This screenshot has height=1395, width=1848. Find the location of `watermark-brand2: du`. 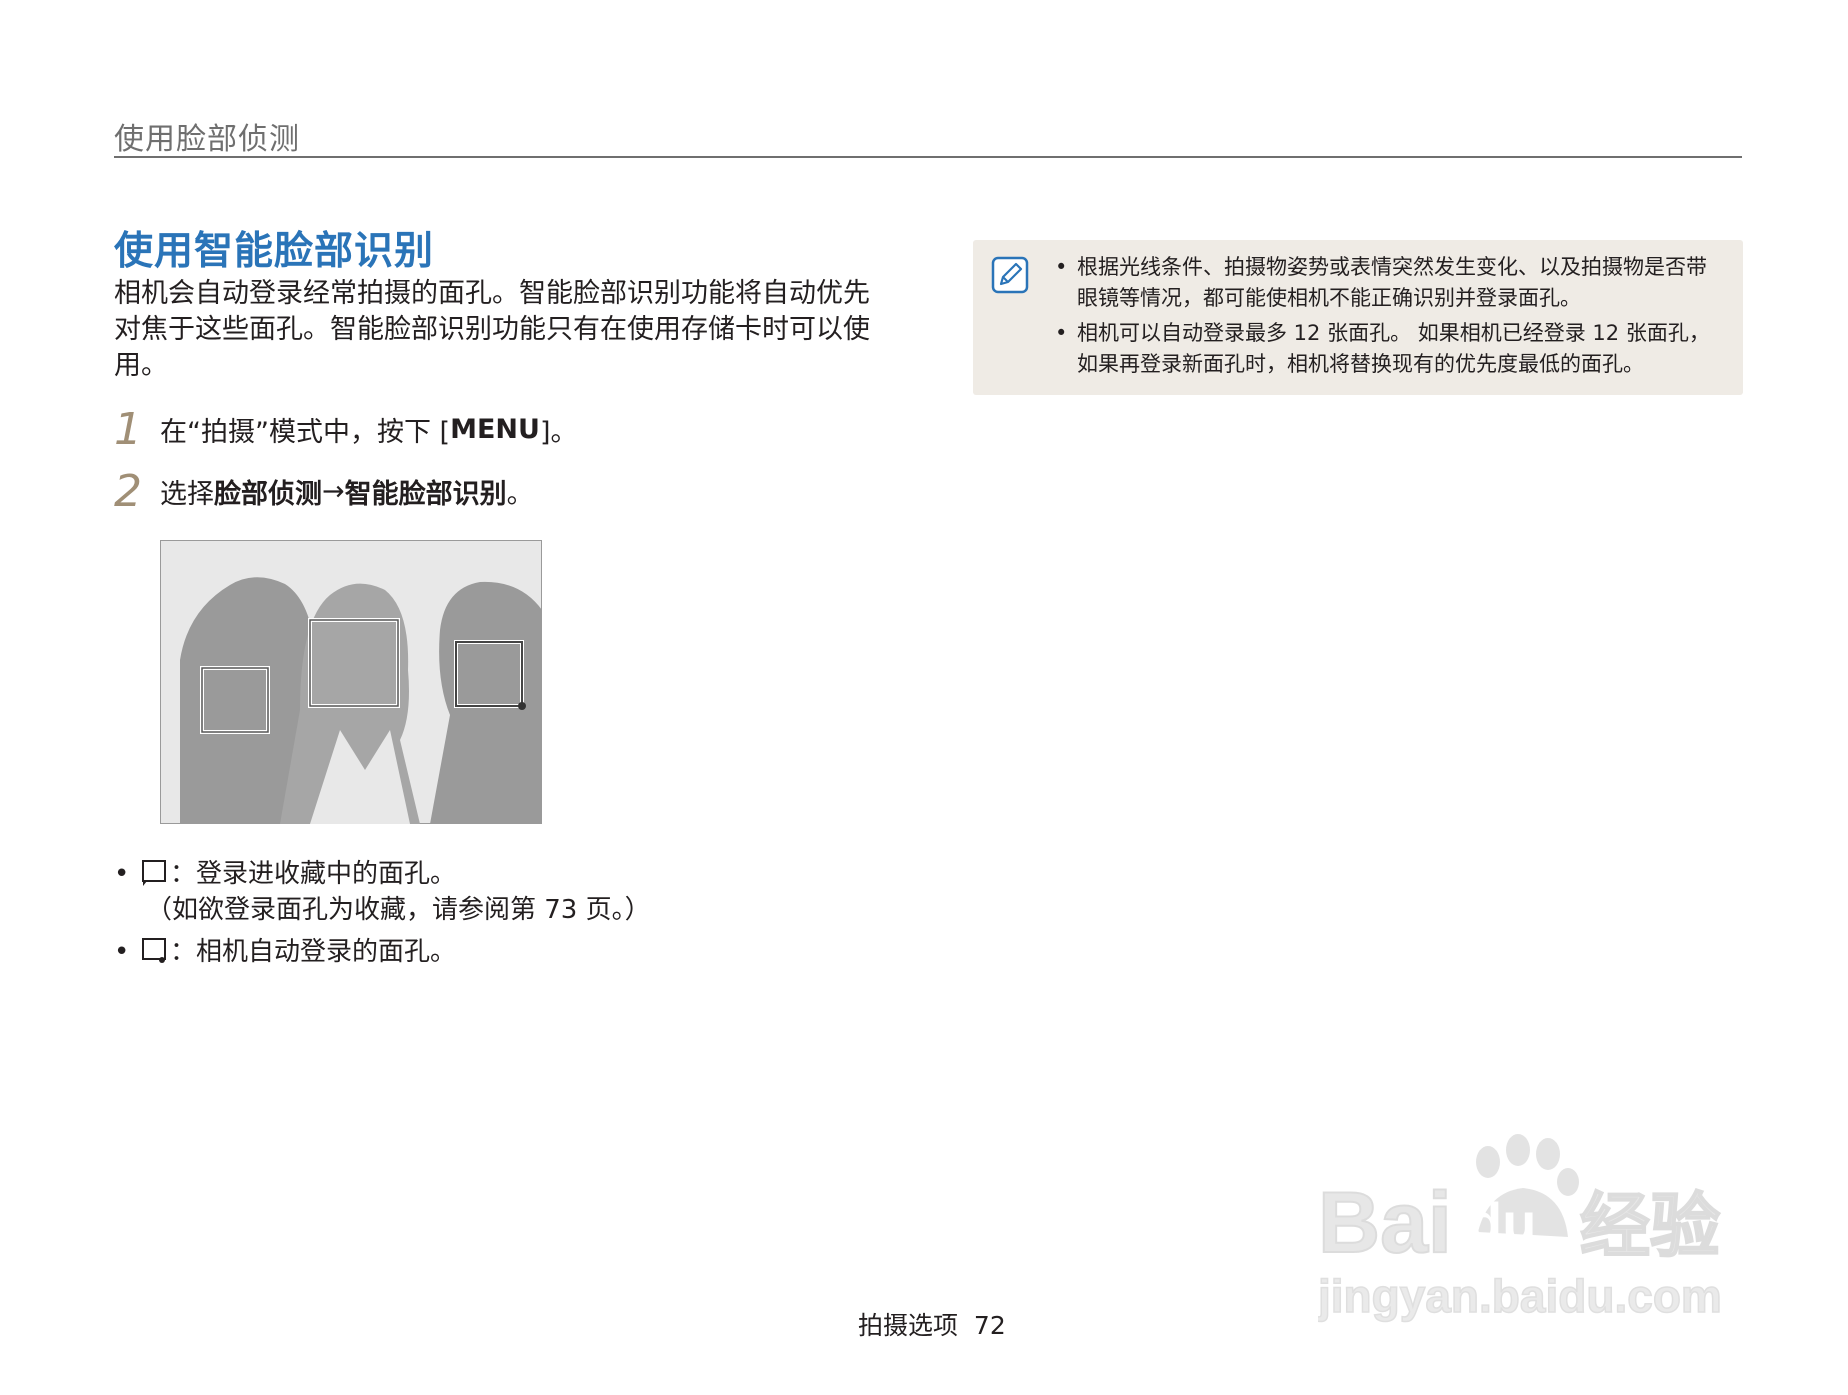

watermark-brand2: du is located at coordinates (1502, 1222).